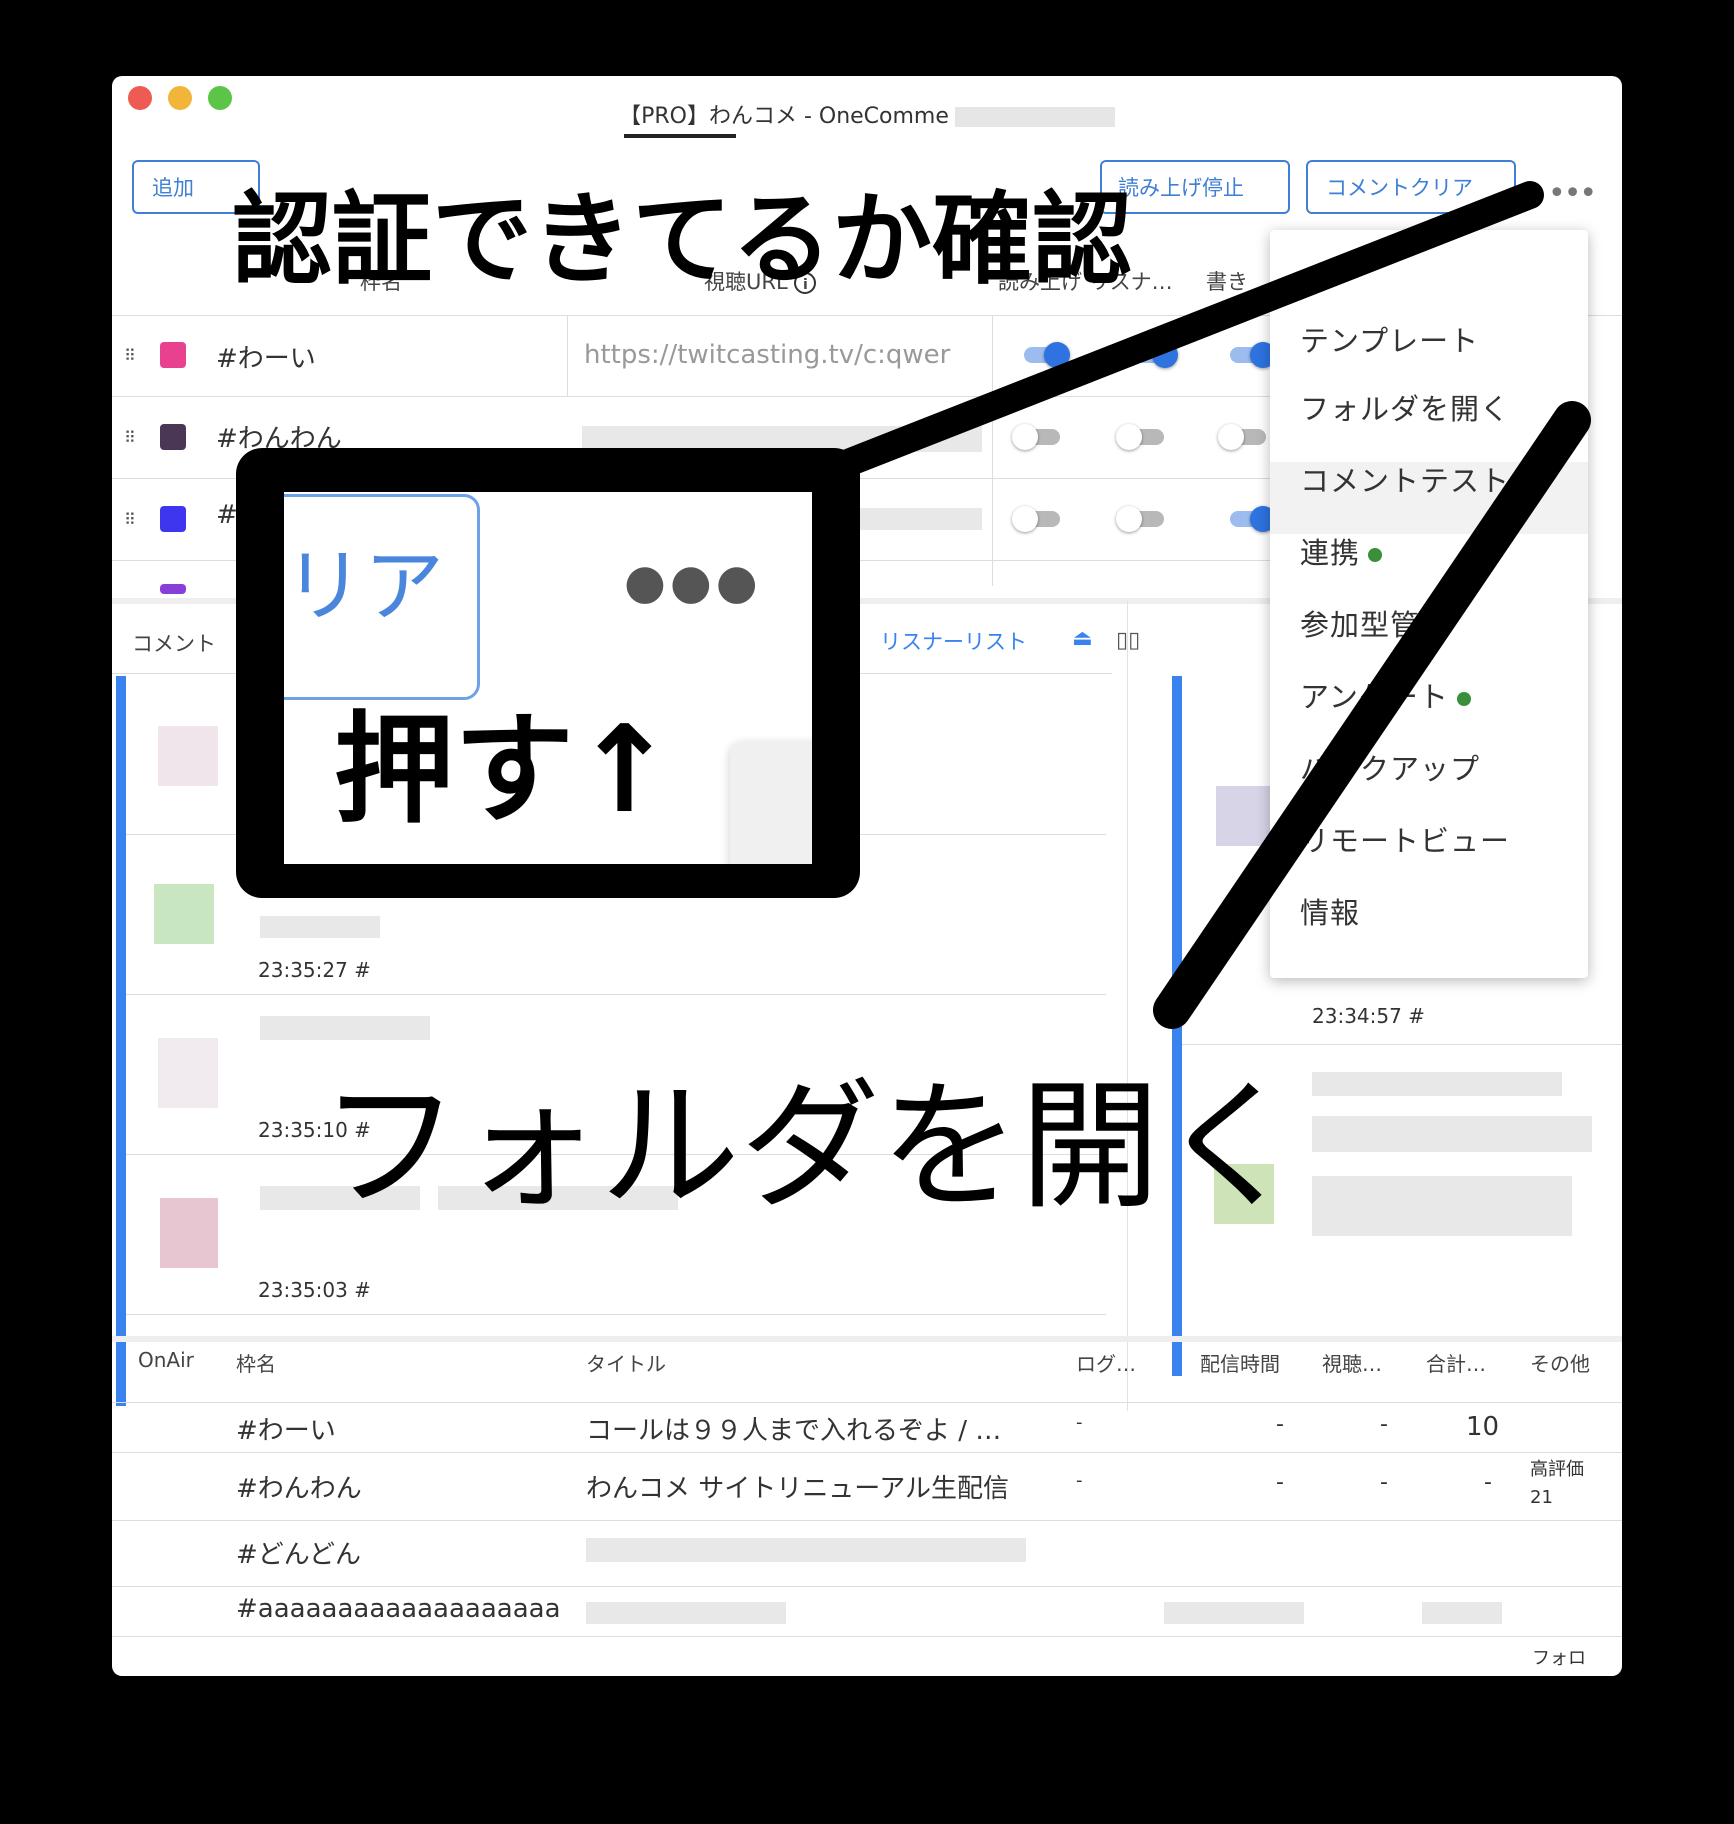  Describe the element at coordinates (771, 803) in the screenshot. I see `zoom-menu-edge` at that location.